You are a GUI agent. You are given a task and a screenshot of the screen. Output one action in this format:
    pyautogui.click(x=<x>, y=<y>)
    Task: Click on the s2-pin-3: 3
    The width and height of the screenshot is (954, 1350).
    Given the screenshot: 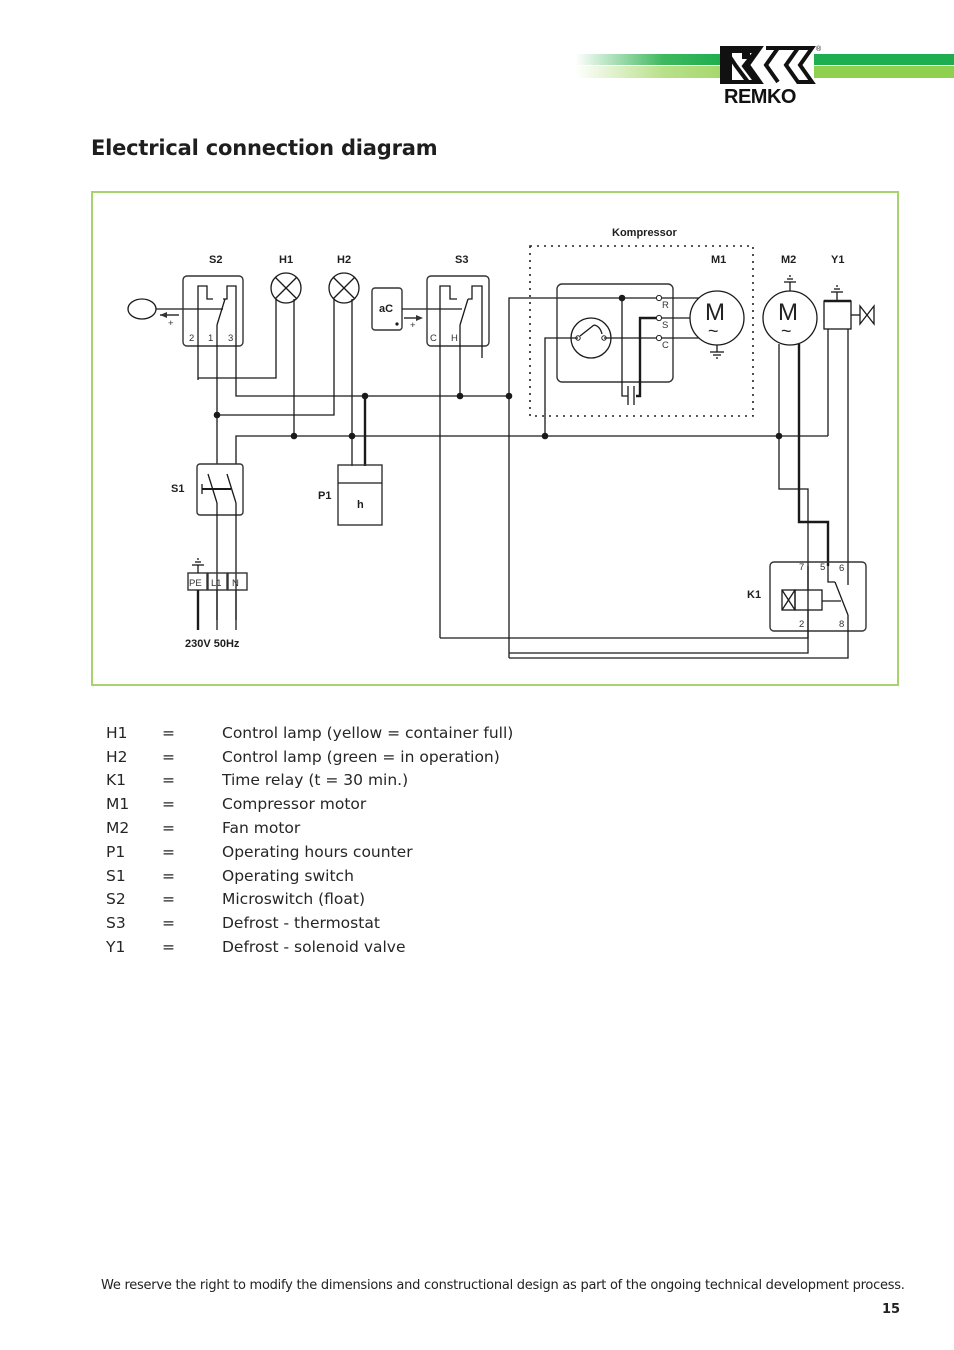 What is the action you would take?
    pyautogui.click(x=230, y=338)
    